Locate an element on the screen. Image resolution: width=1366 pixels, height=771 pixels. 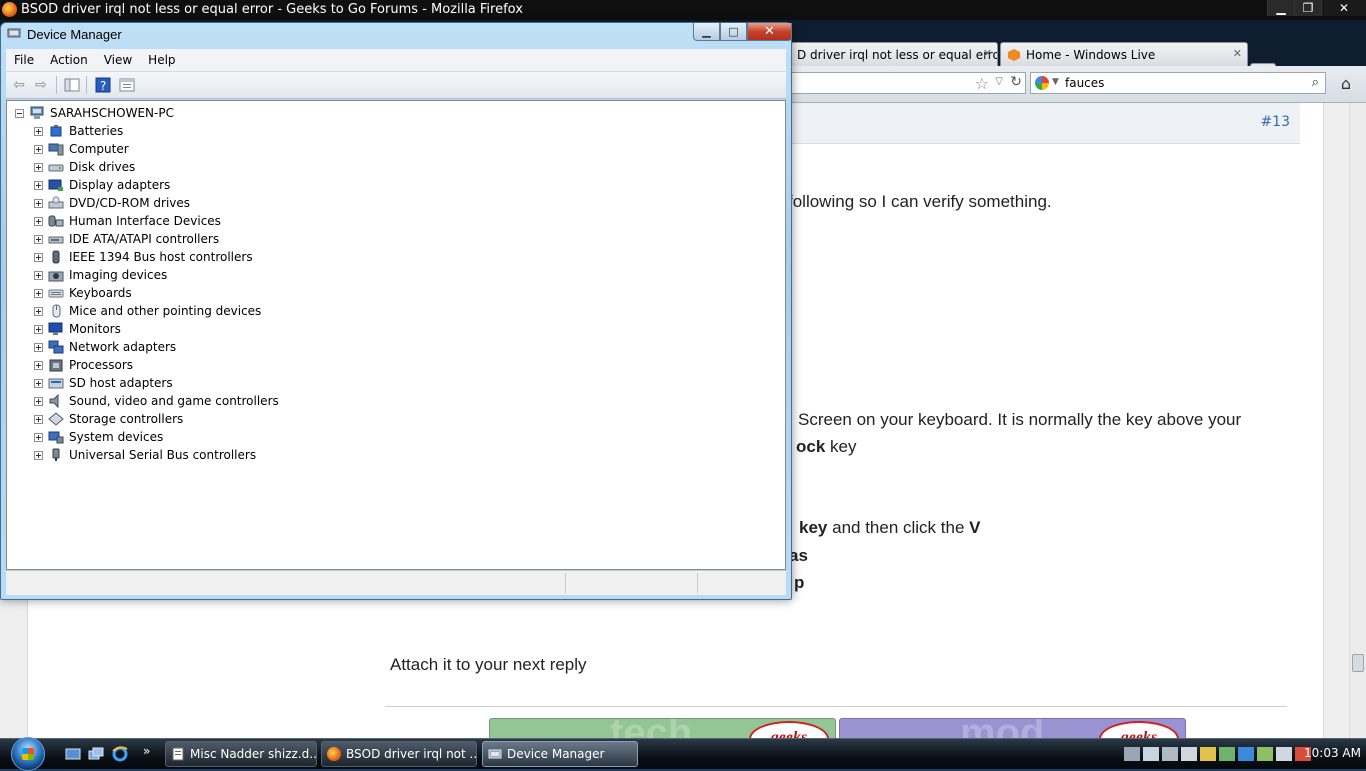
tree-item: System devices is located at coordinates (98, 437).